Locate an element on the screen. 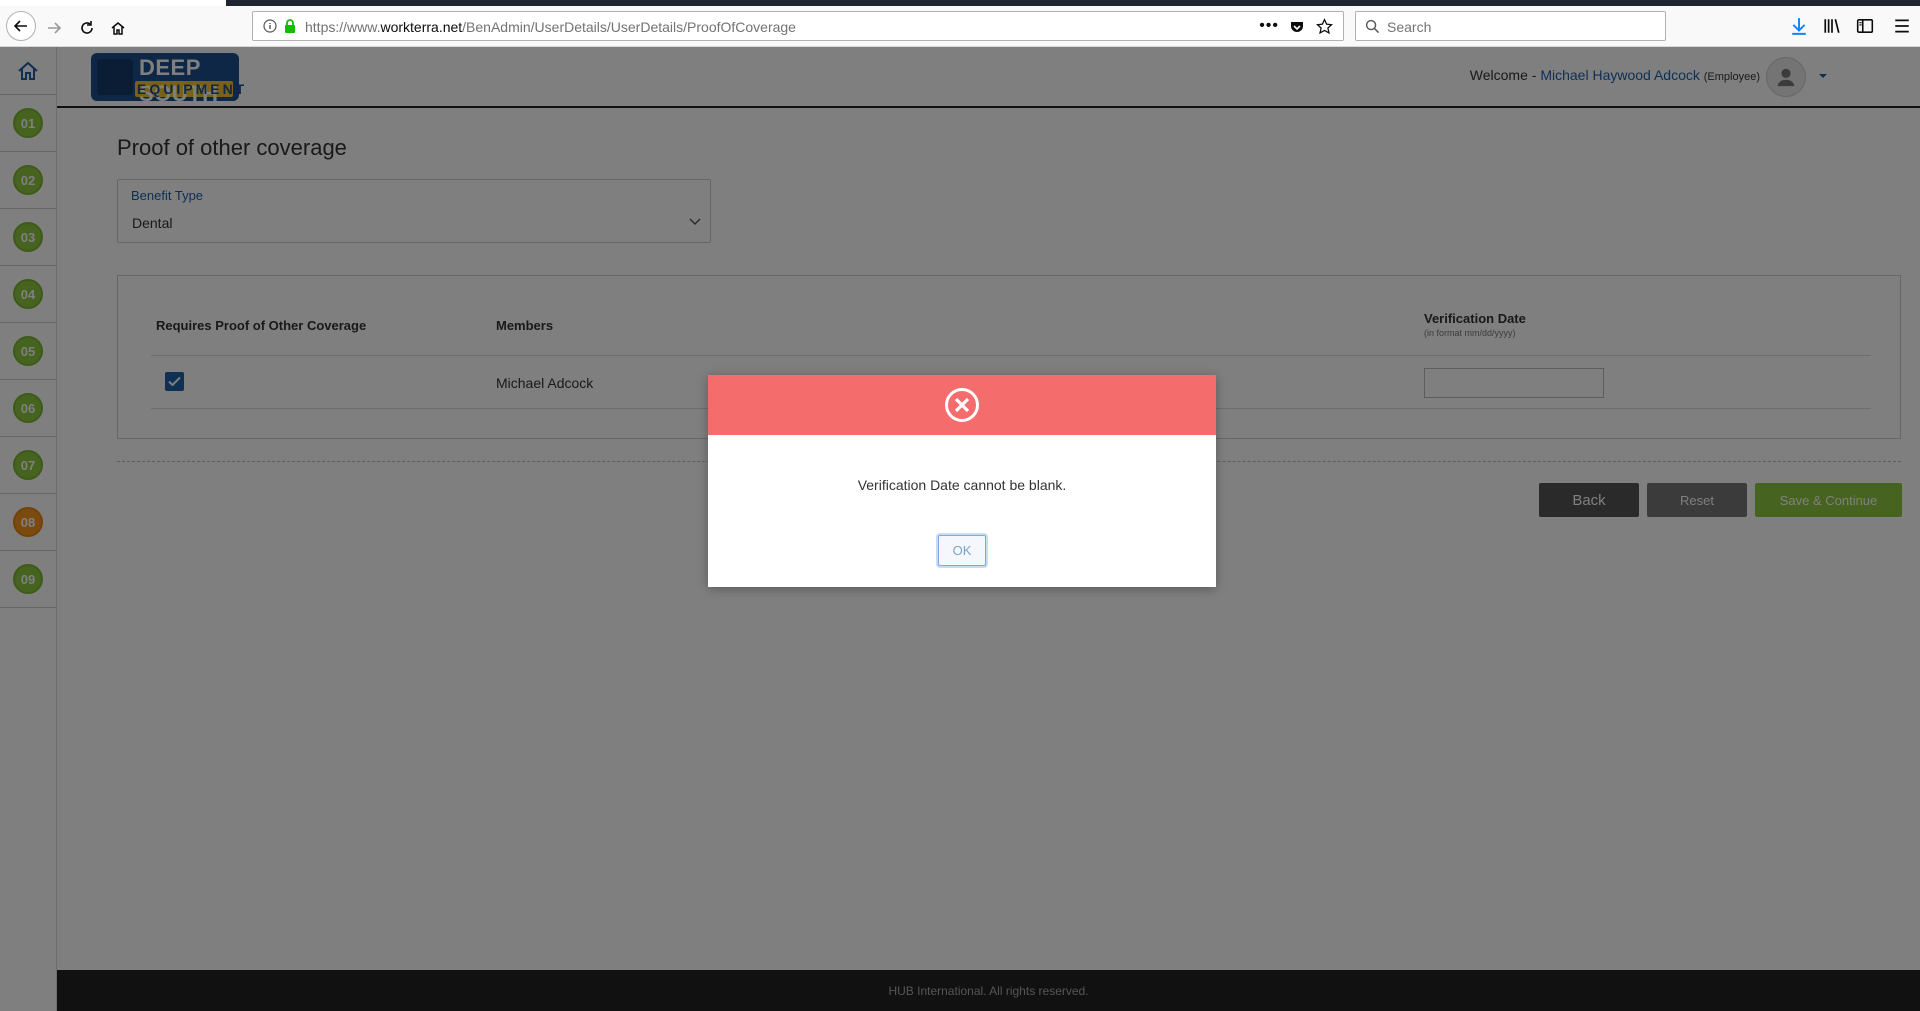 The height and width of the screenshot is (1011, 1920). arrow-right-icon is located at coordinates (55, 28).